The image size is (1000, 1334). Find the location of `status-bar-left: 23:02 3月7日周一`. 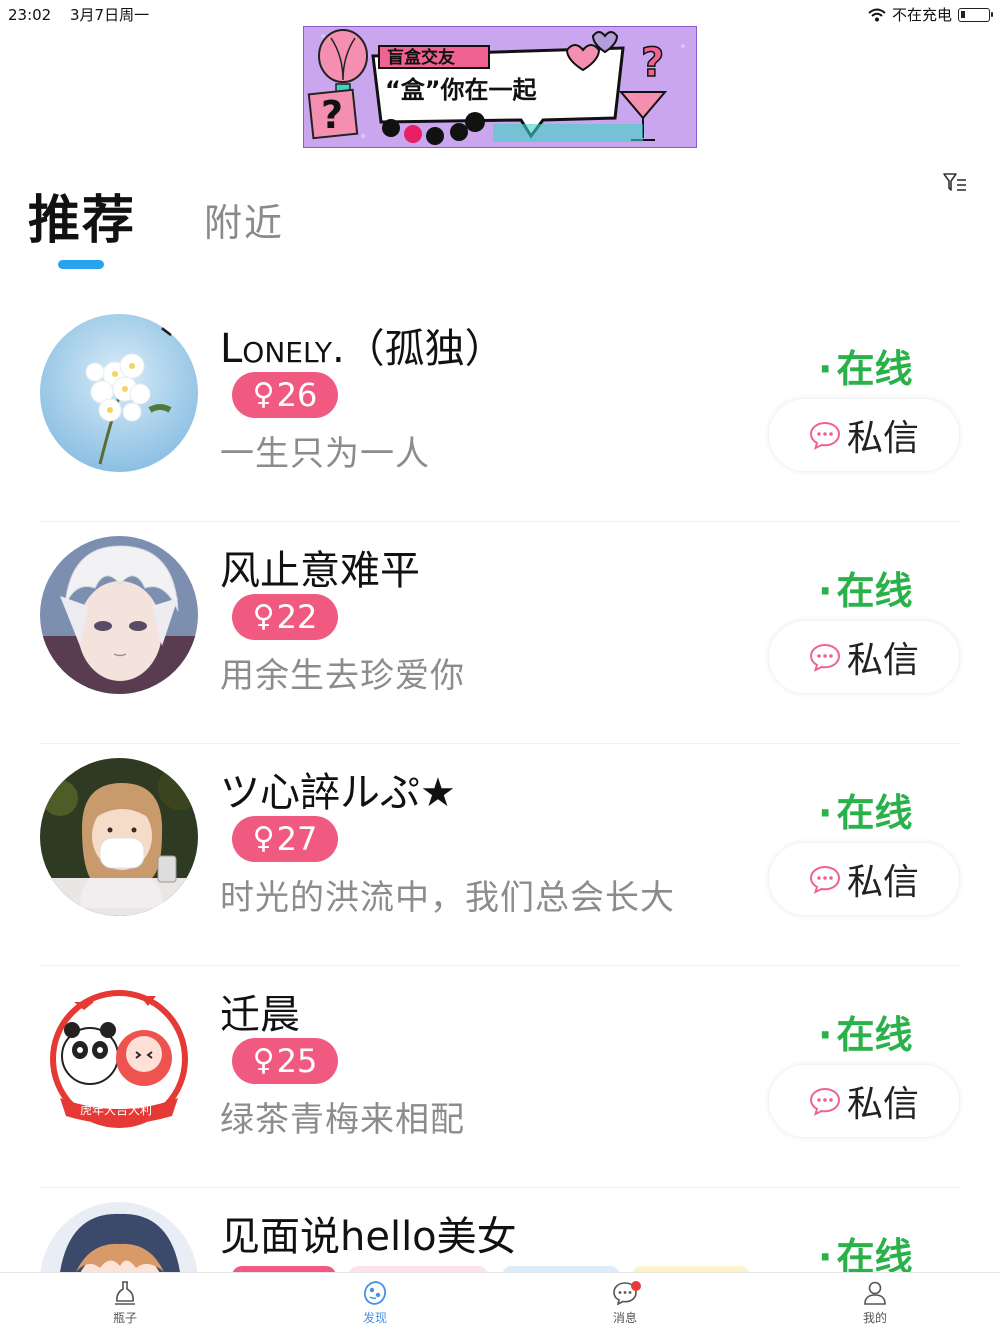

status-bar-left: 23:02 3月7日周一 is located at coordinates (85, 14).